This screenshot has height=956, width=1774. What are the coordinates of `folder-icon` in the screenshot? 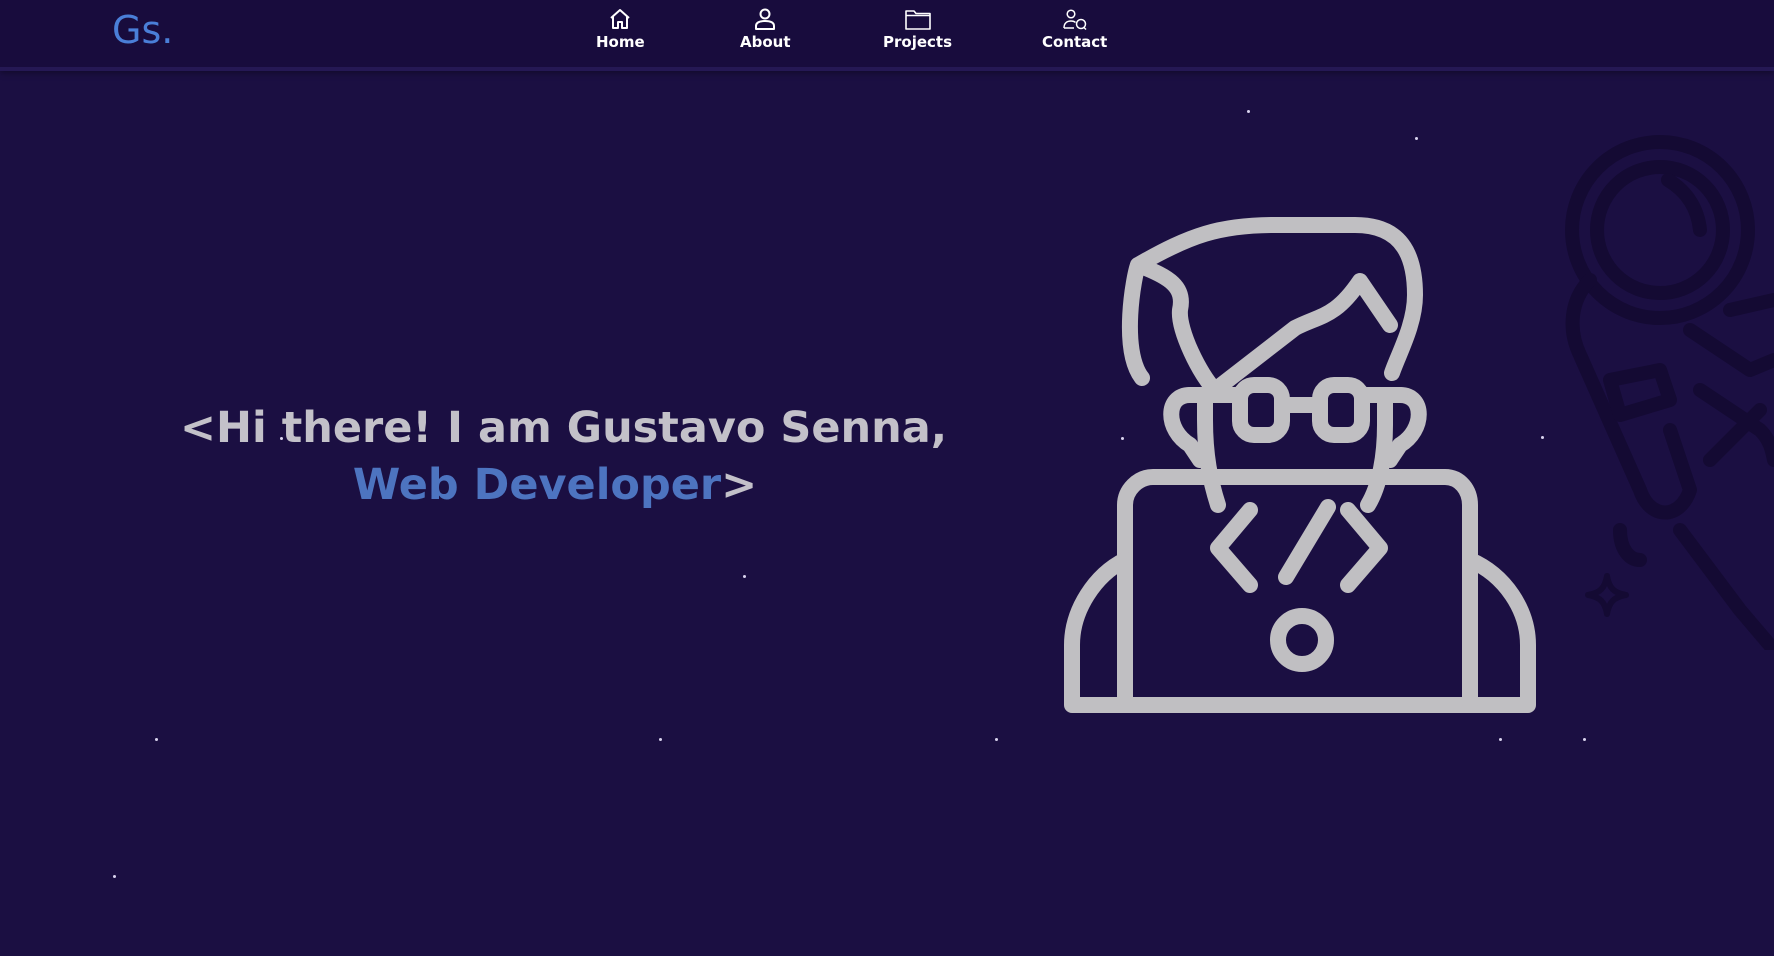 It's located at (917, 20).